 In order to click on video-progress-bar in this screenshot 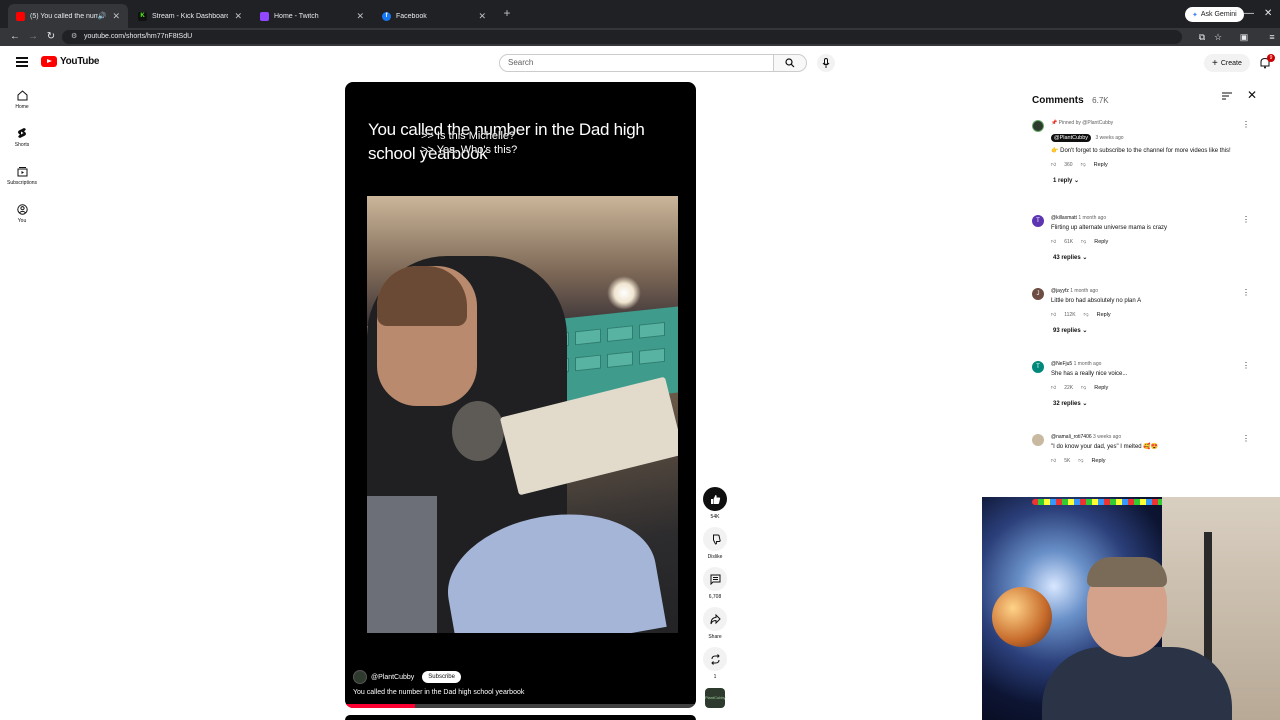, I will do `click(520, 706)`.